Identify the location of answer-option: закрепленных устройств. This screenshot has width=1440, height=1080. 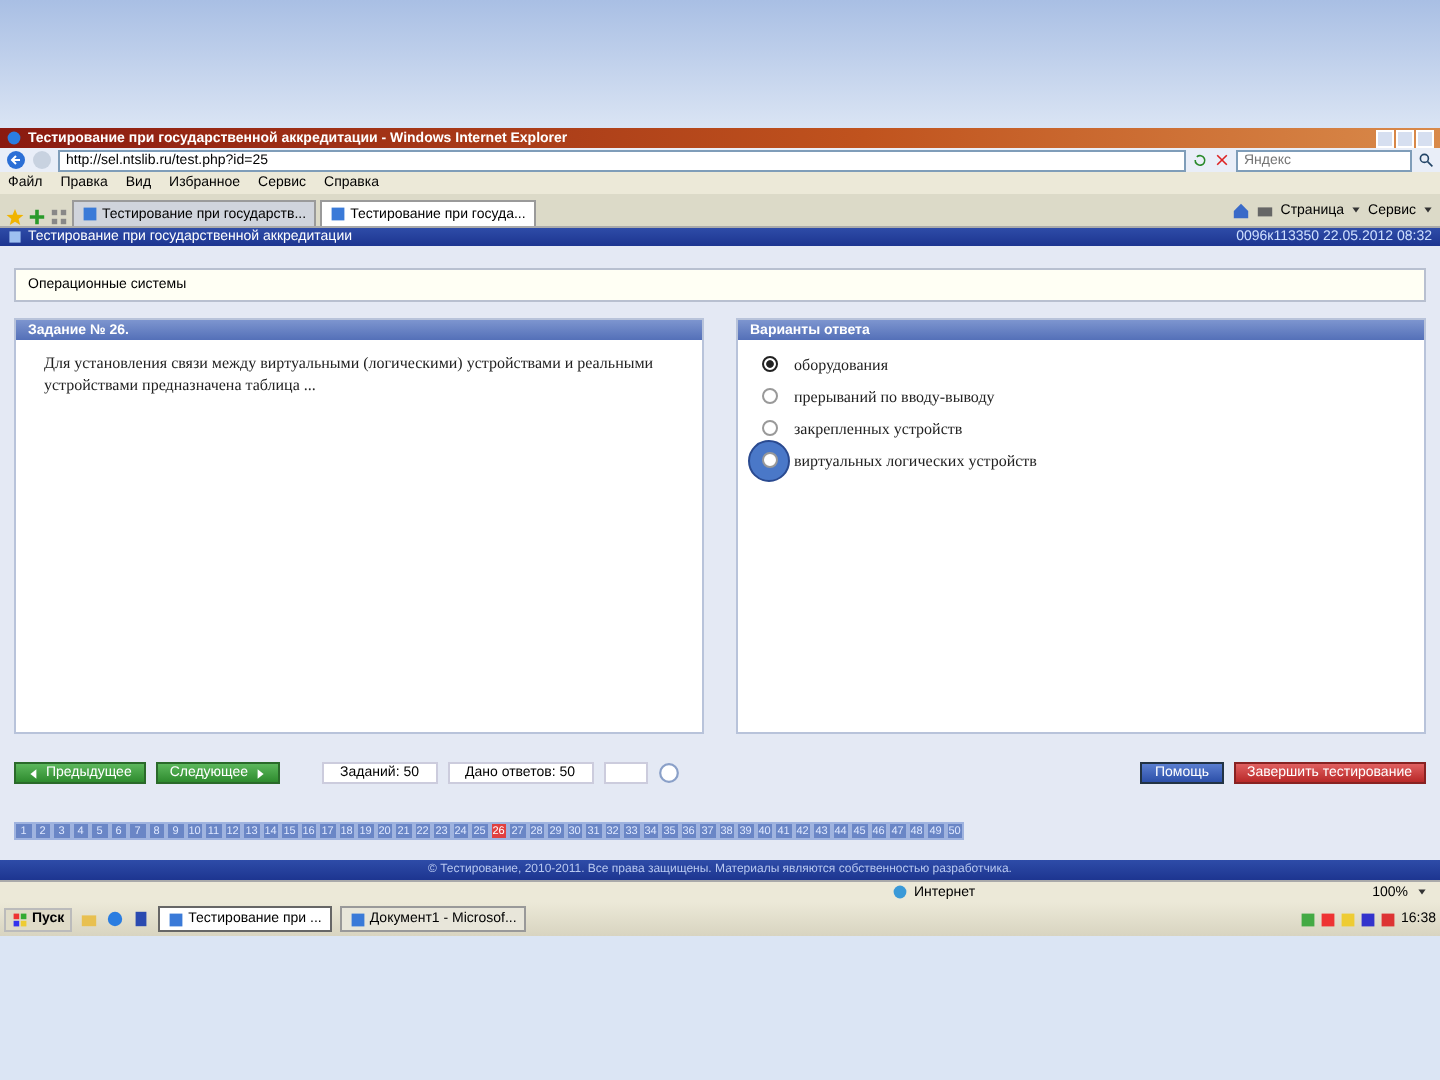
(878, 428).